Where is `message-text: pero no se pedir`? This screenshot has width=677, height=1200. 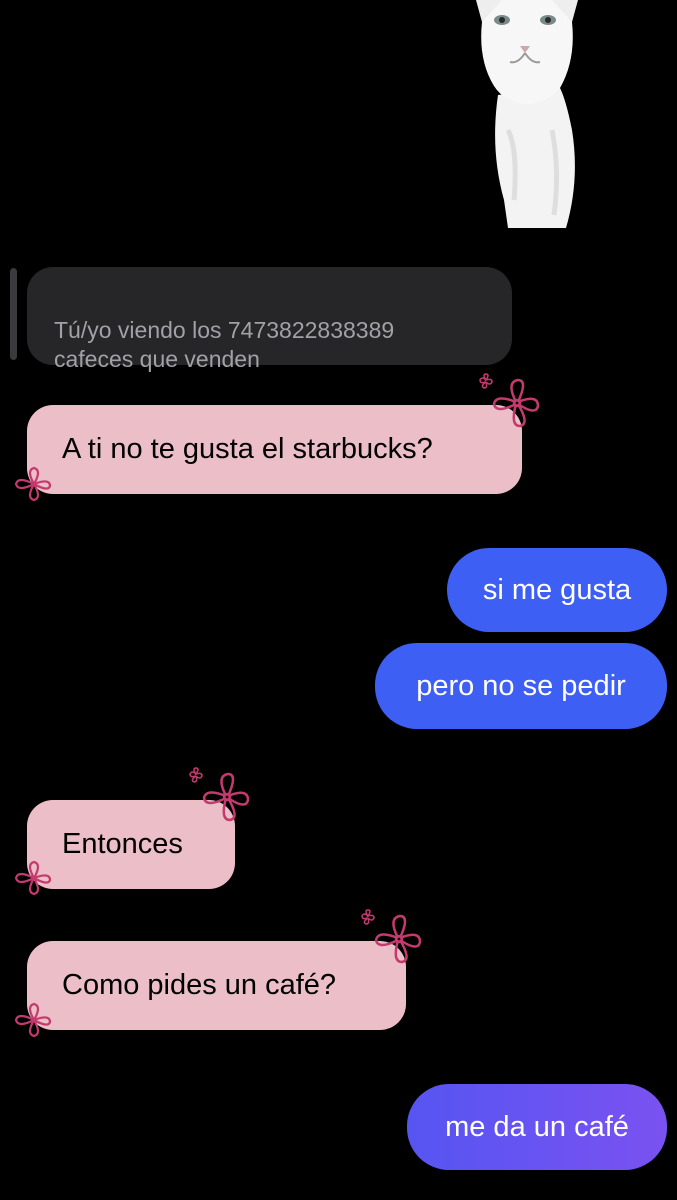
message-text: pero no se pedir is located at coordinates (521, 685).